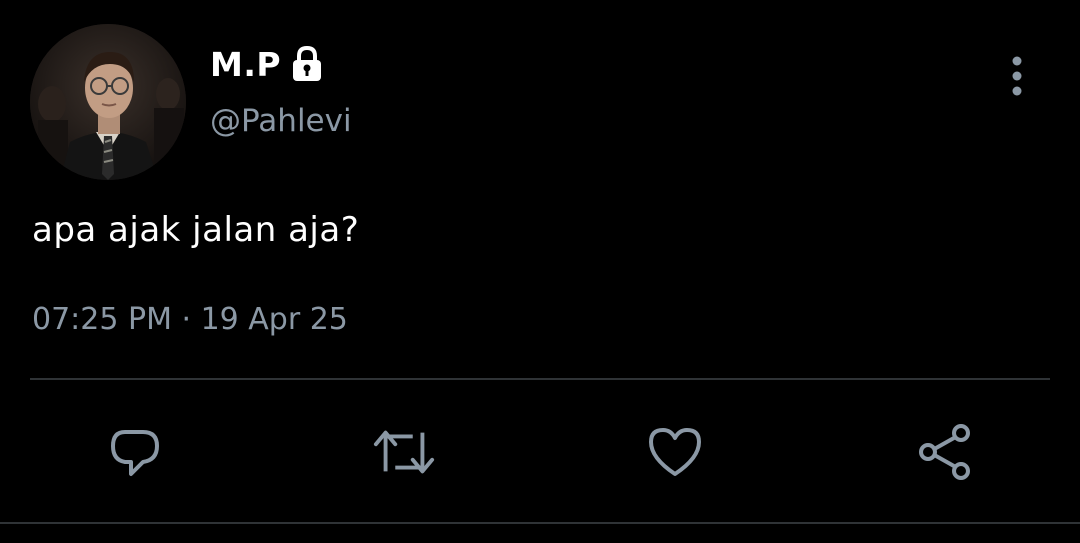 The image size is (1080, 543). I want to click on like-button, so click(675, 452).